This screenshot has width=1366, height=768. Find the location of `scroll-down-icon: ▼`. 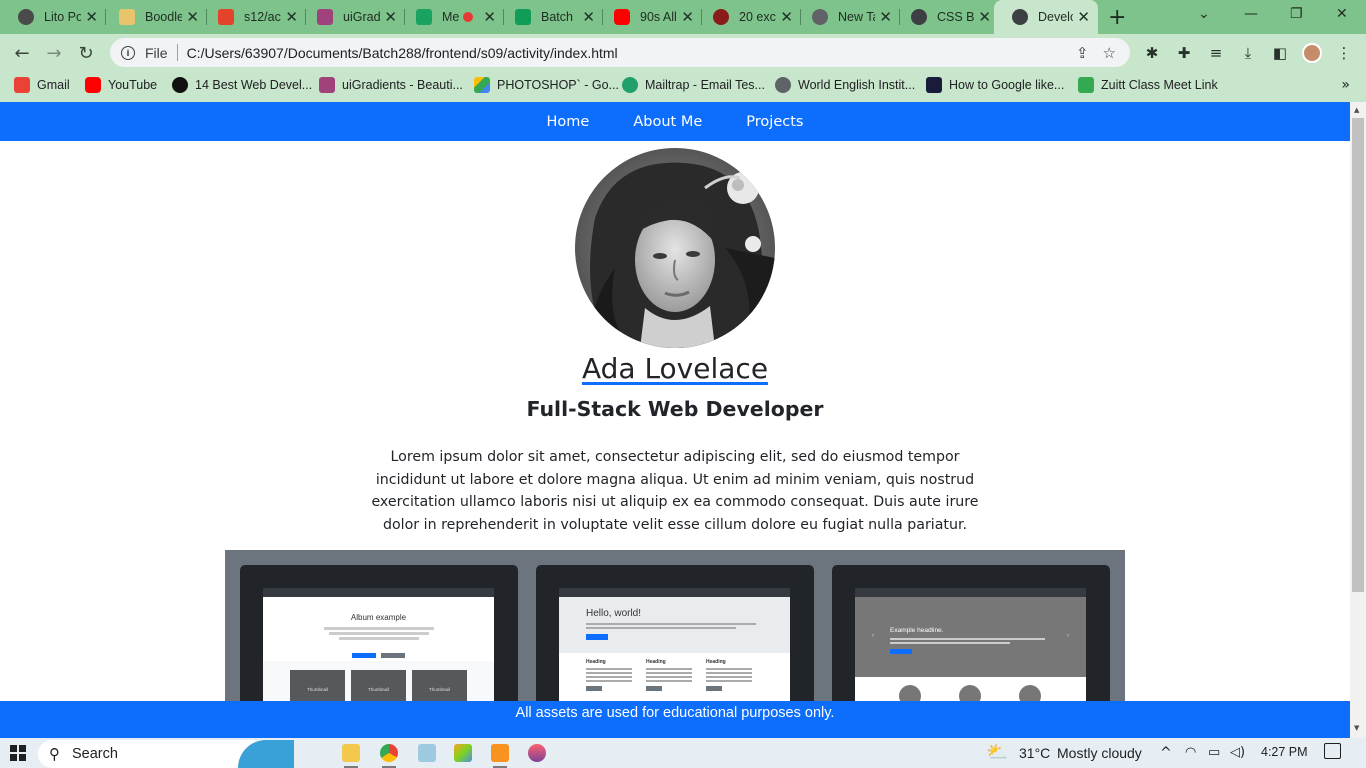

scroll-down-icon: ▼ is located at coordinates (1356, 728).